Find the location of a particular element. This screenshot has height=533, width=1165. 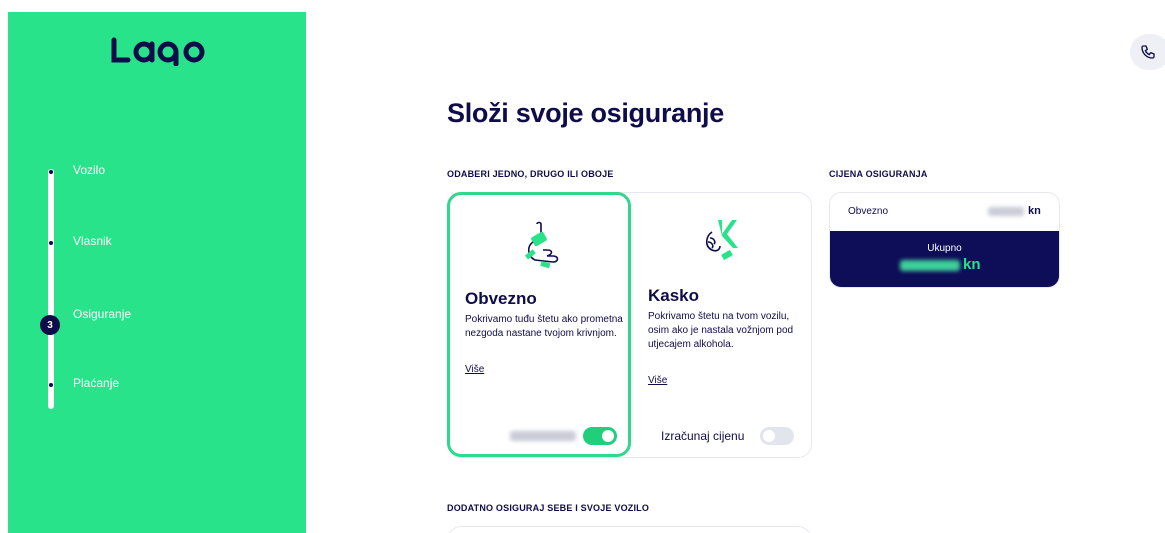

extra-coverage-card is located at coordinates (629, 529).